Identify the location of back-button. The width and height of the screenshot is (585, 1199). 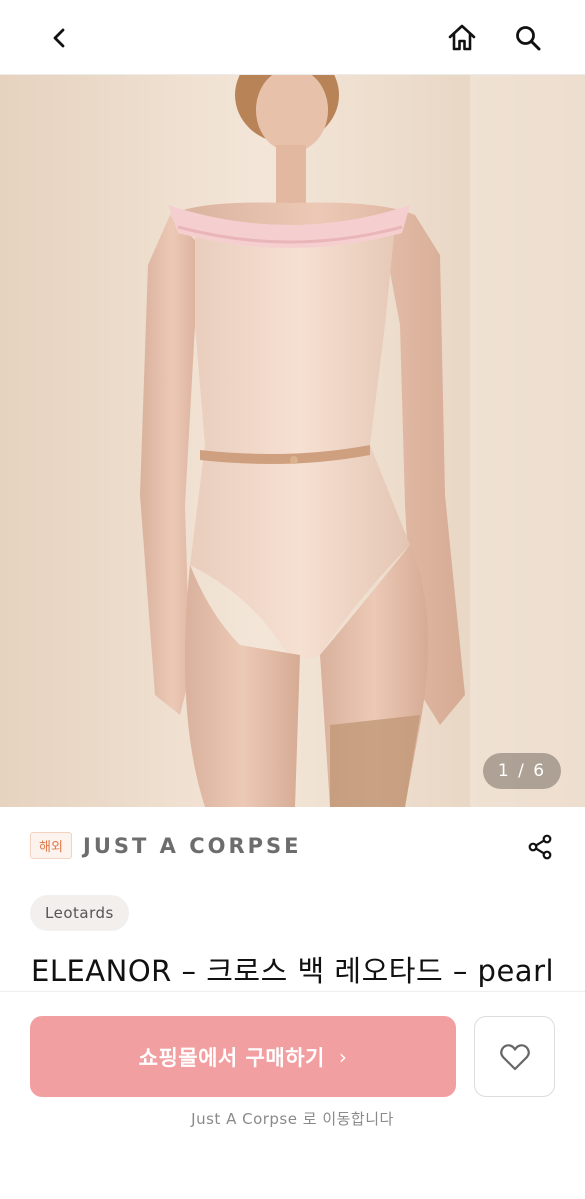
(60, 38).